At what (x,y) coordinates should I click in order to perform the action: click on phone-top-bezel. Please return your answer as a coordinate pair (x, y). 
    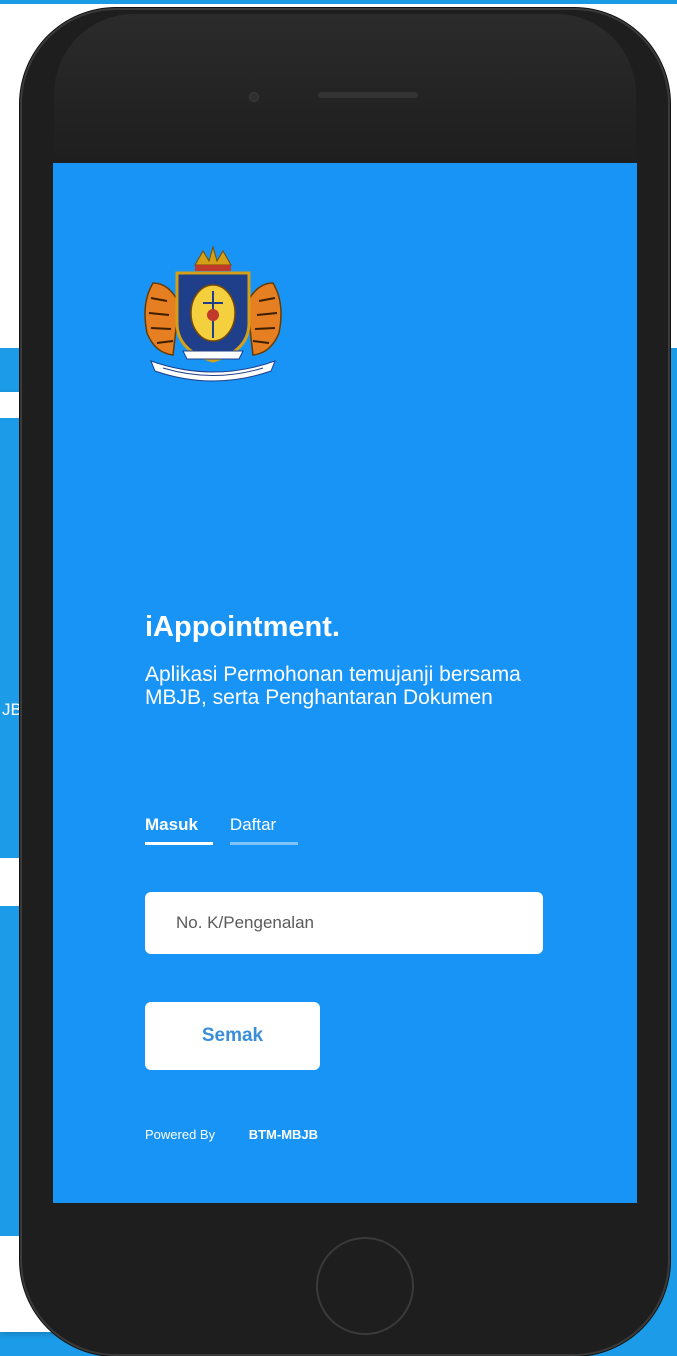
    Looking at the image, I should click on (345, 89).